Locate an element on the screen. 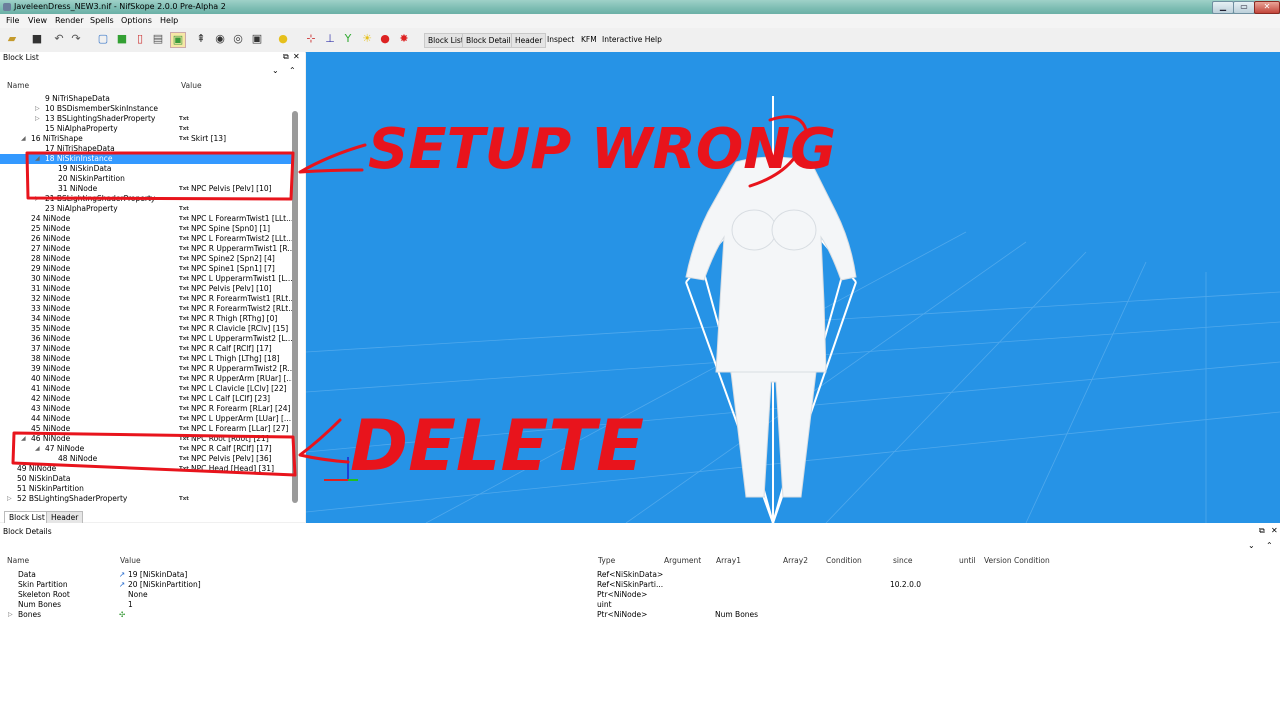 The width and height of the screenshot is (1280, 703). setup-wrong-annotation: SETUP WRONG is located at coordinates (602, 149).